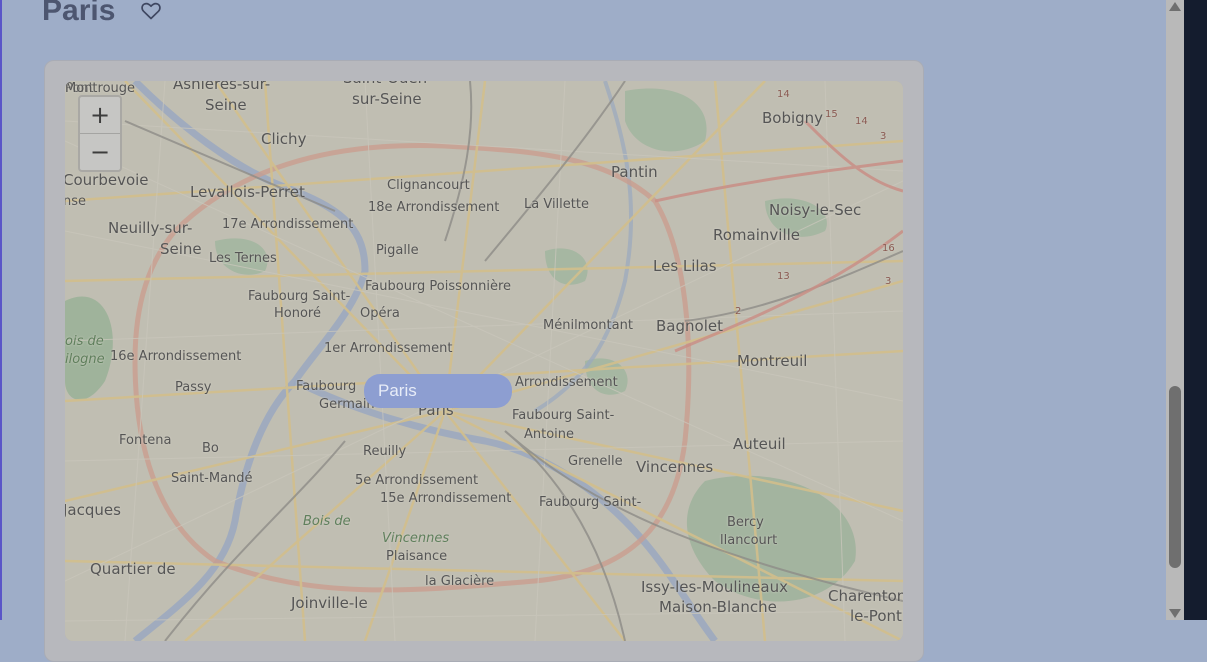 This screenshot has height=662, width=1207. I want to click on map-place-label: Maison-Blanche, so click(718, 607).